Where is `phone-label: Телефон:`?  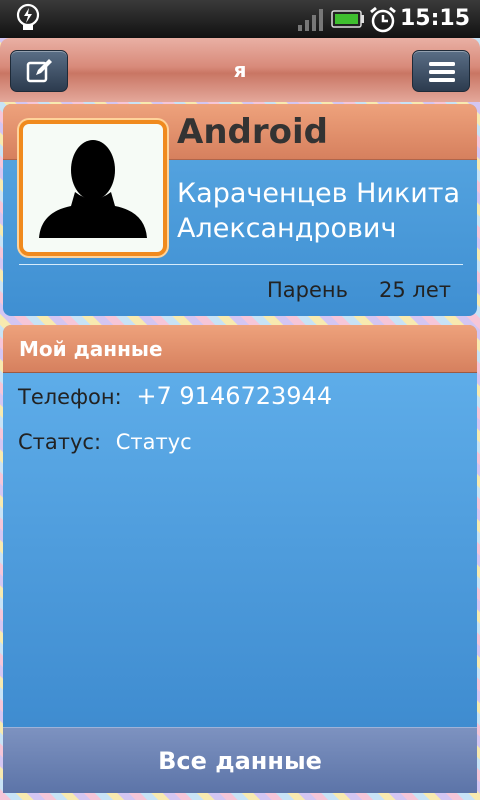 phone-label: Телефон: is located at coordinates (70, 397).